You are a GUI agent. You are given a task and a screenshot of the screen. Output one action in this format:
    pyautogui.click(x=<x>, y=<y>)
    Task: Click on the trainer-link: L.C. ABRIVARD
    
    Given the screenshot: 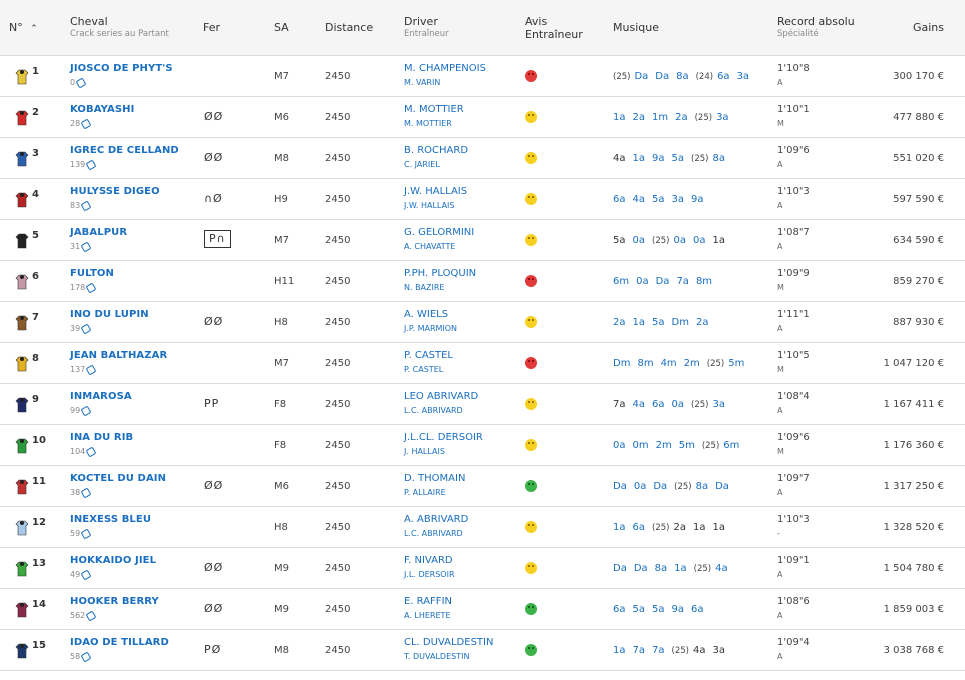 What is the action you would take?
    pyautogui.click(x=436, y=534)
    